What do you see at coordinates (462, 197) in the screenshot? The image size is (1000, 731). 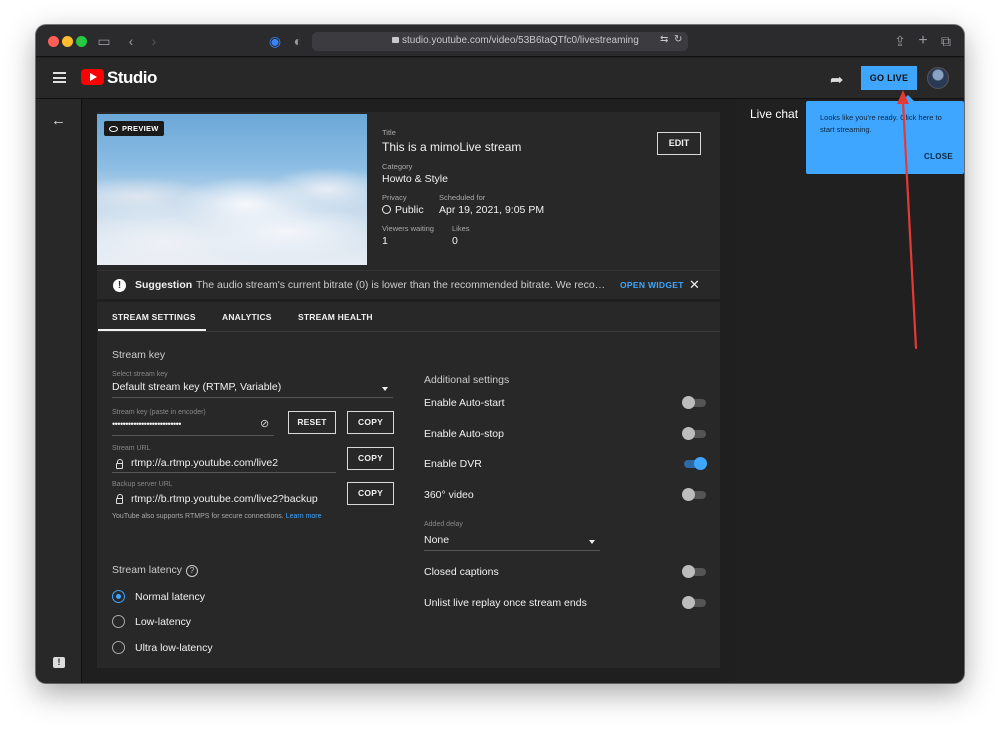 I see `scheduled-label: Scheduled for` at bounding box center [462, 197].